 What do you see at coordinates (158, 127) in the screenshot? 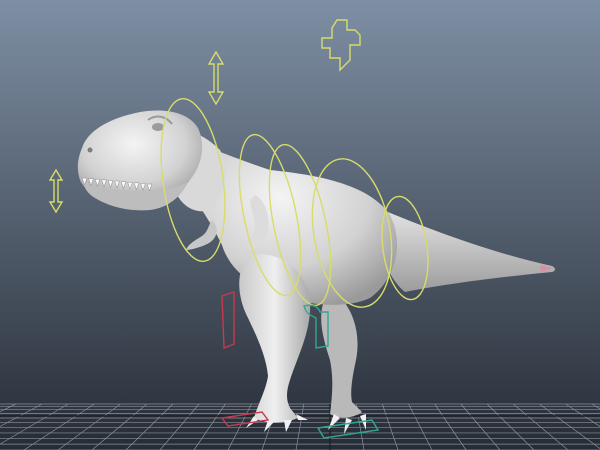
I see `eye` at bounding box center [158, 127].